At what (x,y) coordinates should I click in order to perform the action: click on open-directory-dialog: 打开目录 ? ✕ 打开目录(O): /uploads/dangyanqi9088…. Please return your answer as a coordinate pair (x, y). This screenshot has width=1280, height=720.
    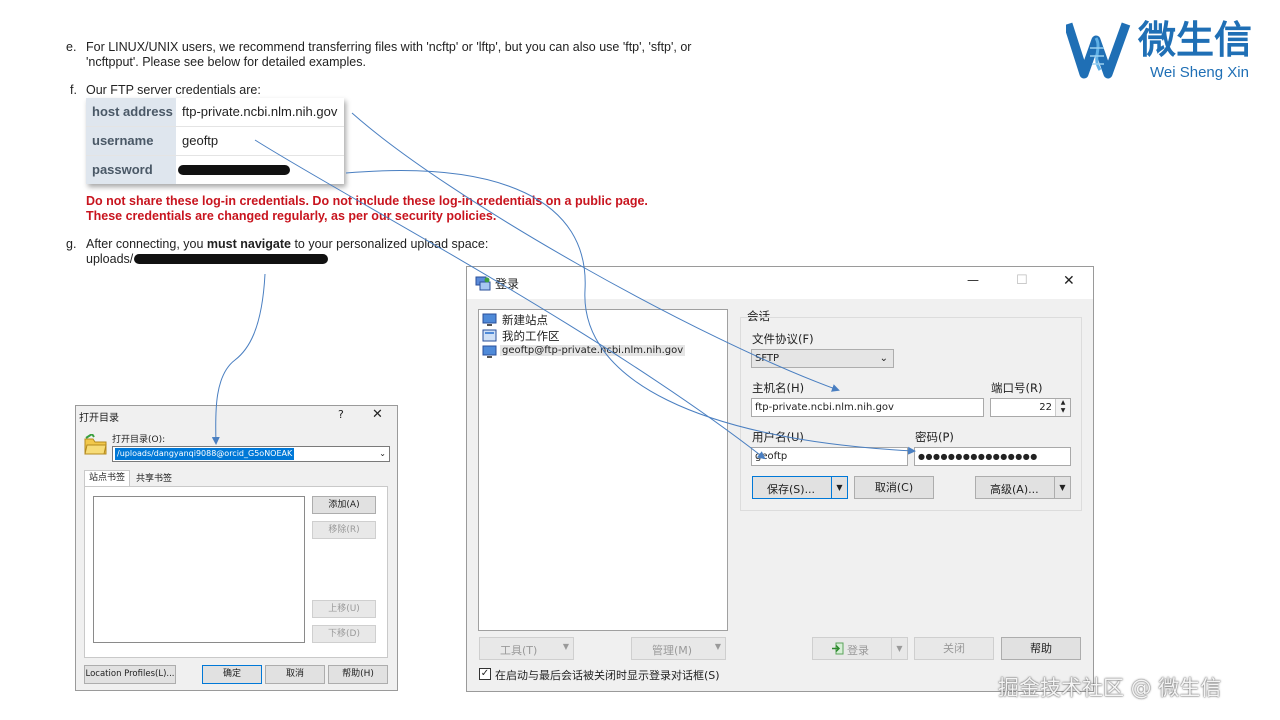
    Looking at the image, I should click on (236, 548).